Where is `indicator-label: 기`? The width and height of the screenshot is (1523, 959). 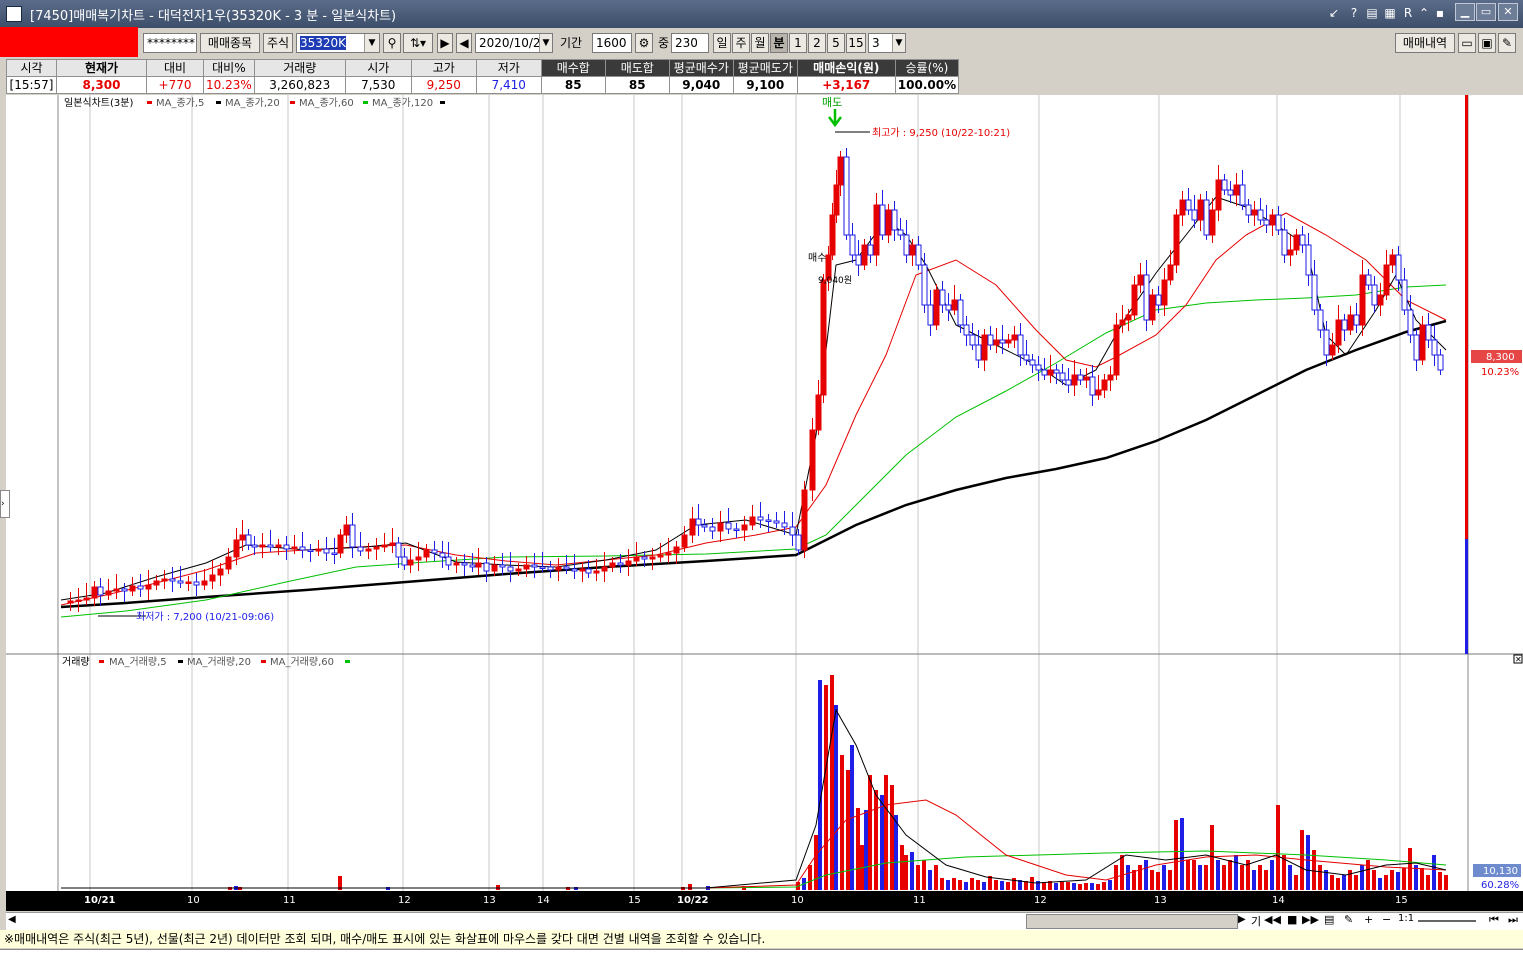 indicator-label: 기 is located at coordinates (1256, 921).